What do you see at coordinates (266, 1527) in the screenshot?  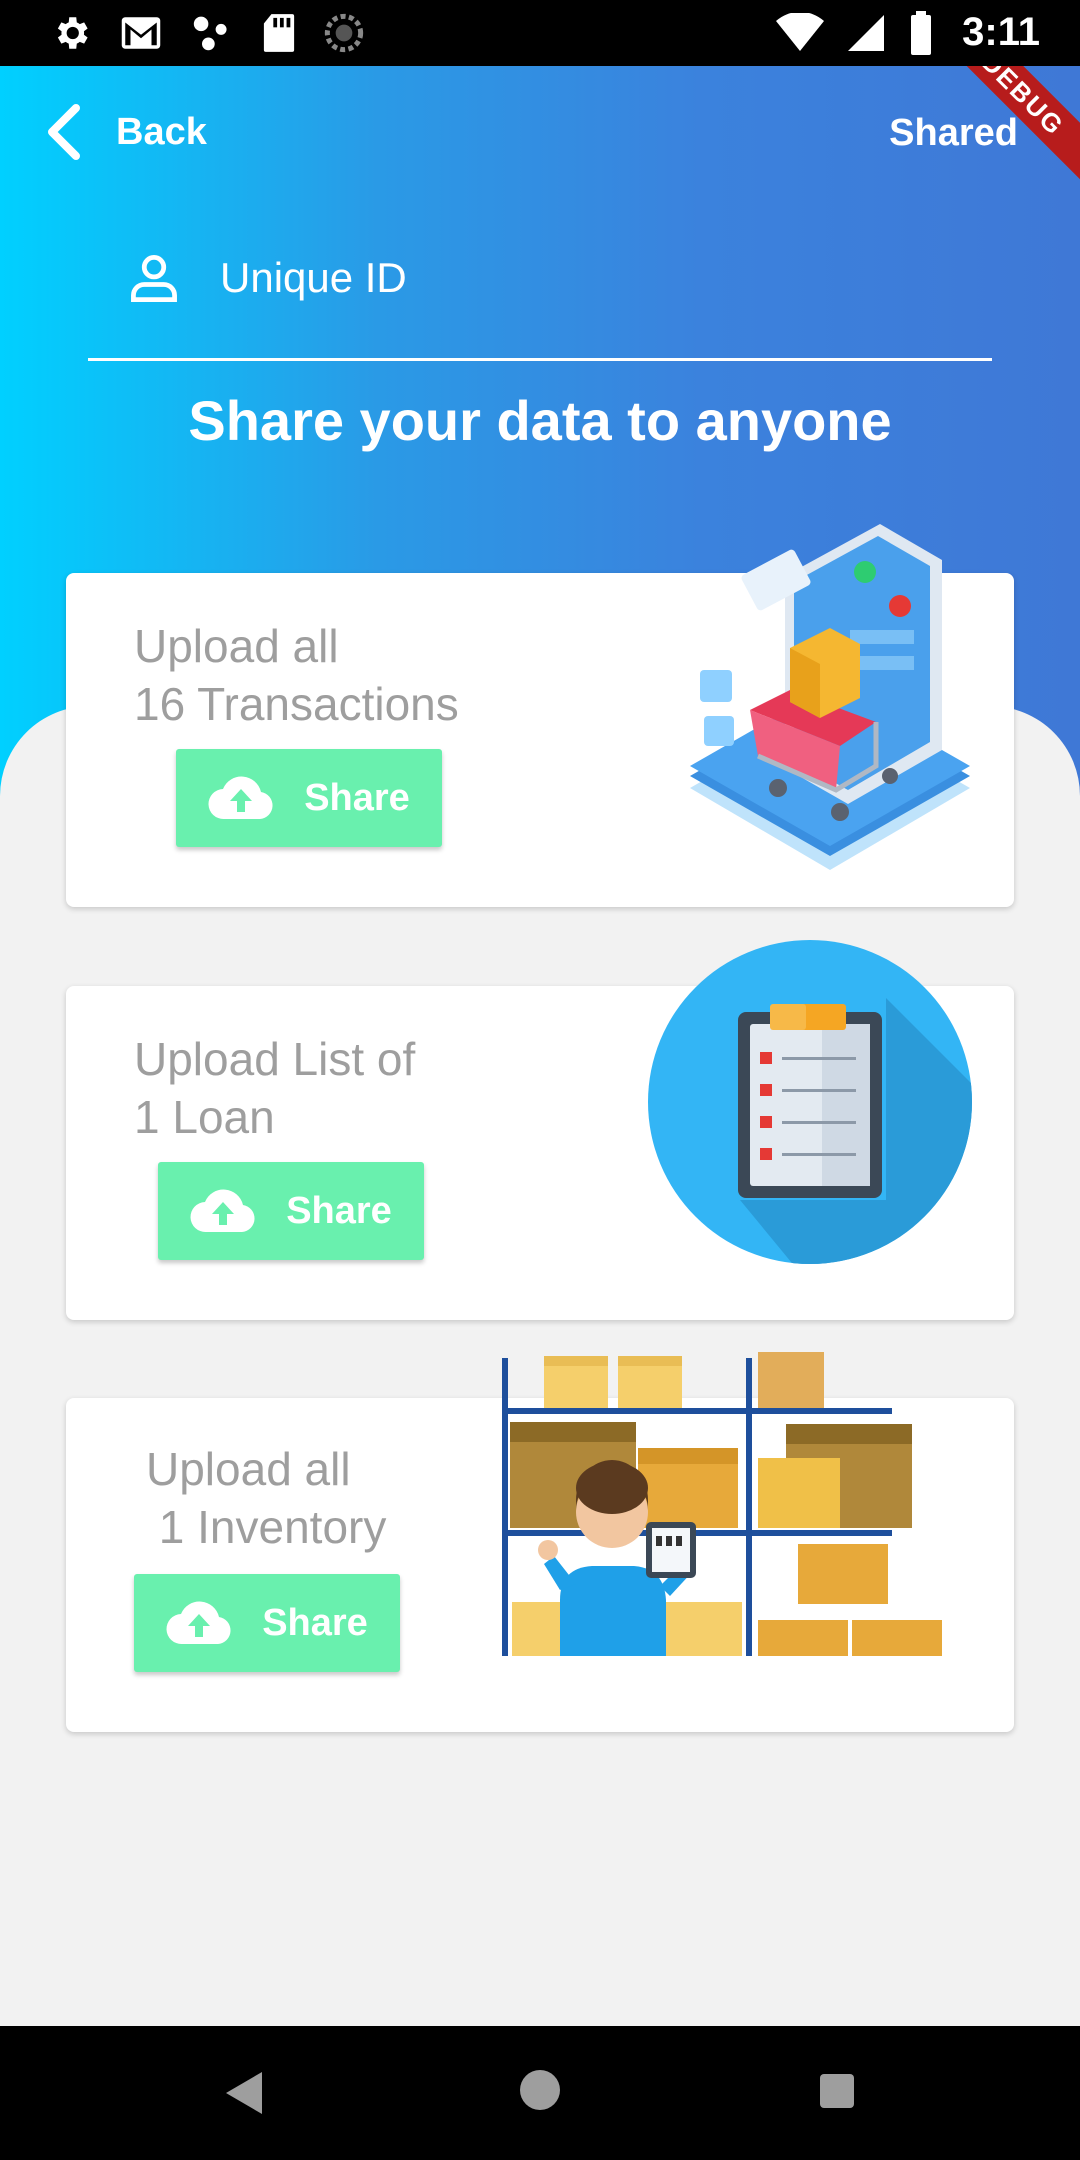 I see `card-line2: 1 Inventory` at bounding box center [266, 1527].